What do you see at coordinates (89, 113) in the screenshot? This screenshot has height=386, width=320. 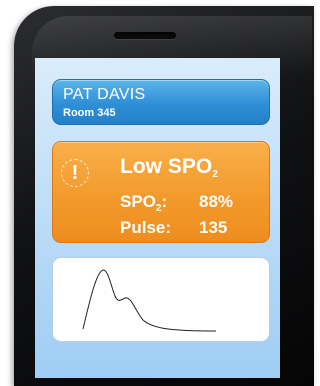 I see `patient-room: Room 345` at bounding box center [89, 113].